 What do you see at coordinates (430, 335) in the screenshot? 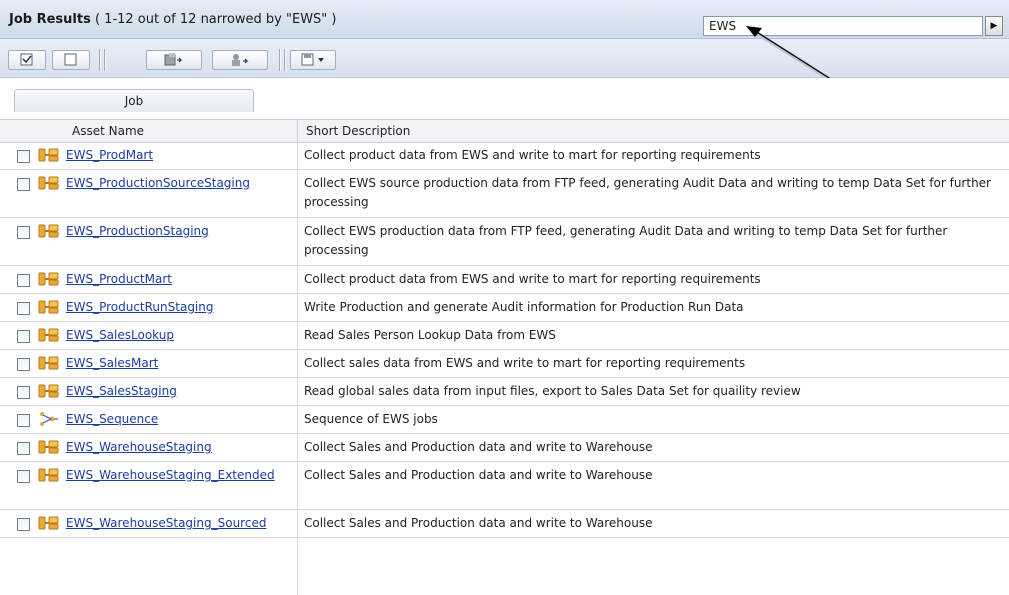
I see `short-description: Read Sales Person Lookup Data from EWS` at bounding box center [430, 335].